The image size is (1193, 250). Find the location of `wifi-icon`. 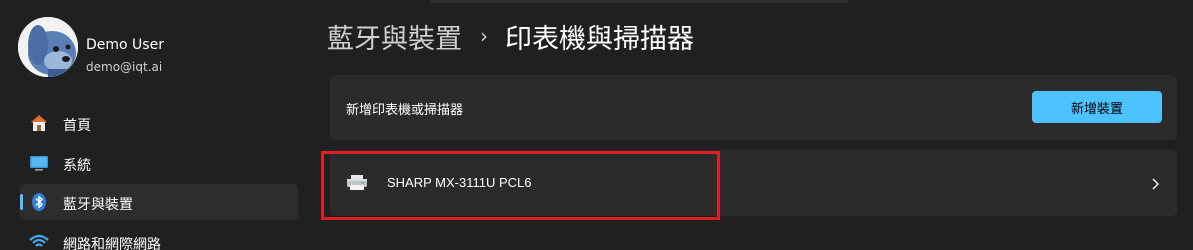

wifi-icon is located at coordinates (39, 241).